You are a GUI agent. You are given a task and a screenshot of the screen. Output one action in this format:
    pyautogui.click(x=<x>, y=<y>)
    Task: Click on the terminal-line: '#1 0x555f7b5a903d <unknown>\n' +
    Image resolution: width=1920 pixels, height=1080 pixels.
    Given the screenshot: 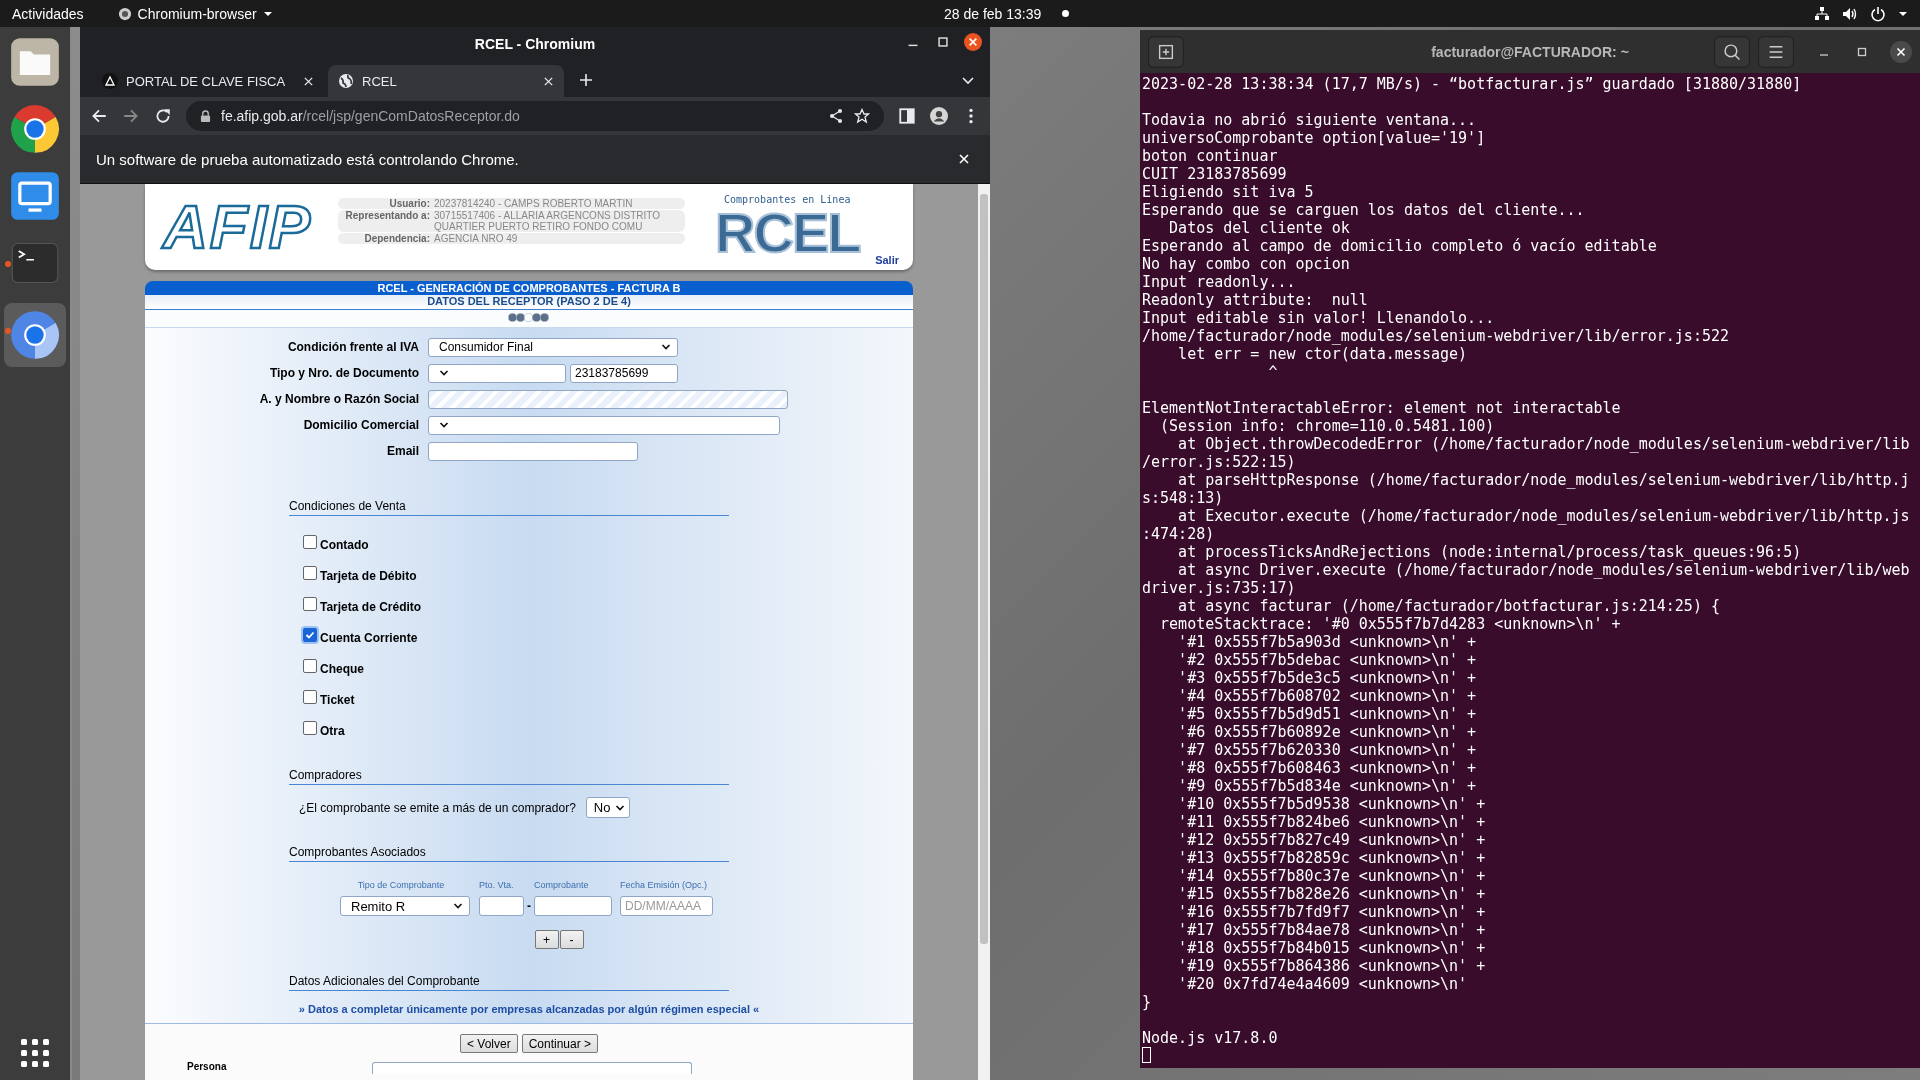 What is the action you would take?
    pyautogui.click(x=1327, y=642)
    